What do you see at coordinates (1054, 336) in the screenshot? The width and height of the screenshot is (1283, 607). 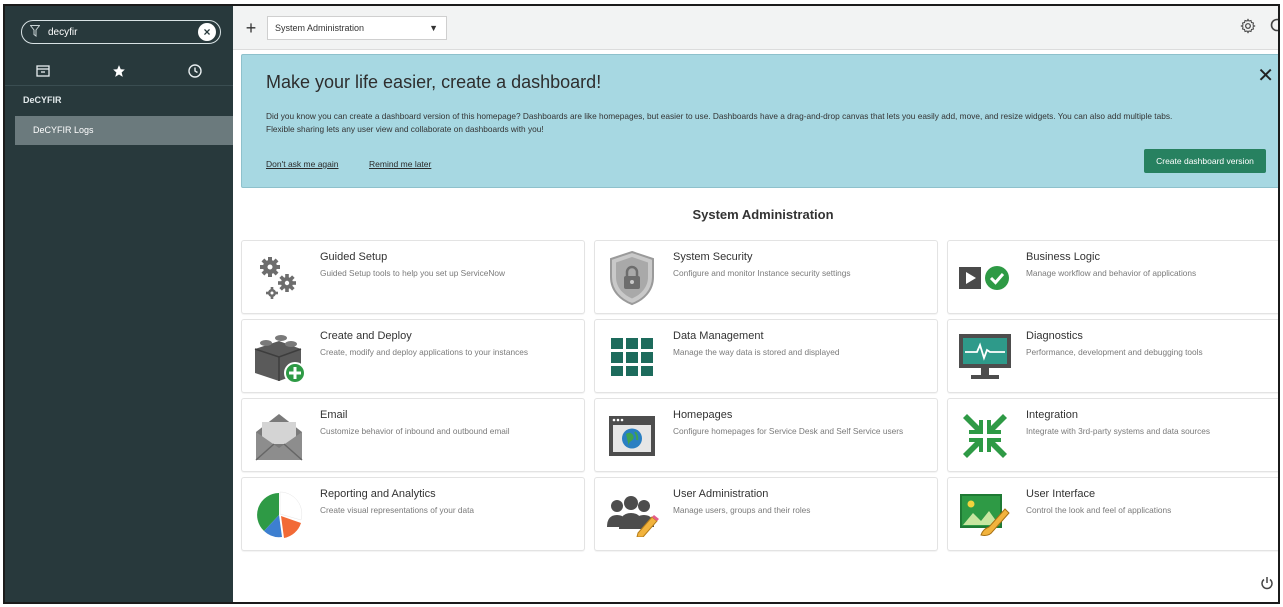 I see `tile-title: Diagnostics` at bounding box center [1054, 336].